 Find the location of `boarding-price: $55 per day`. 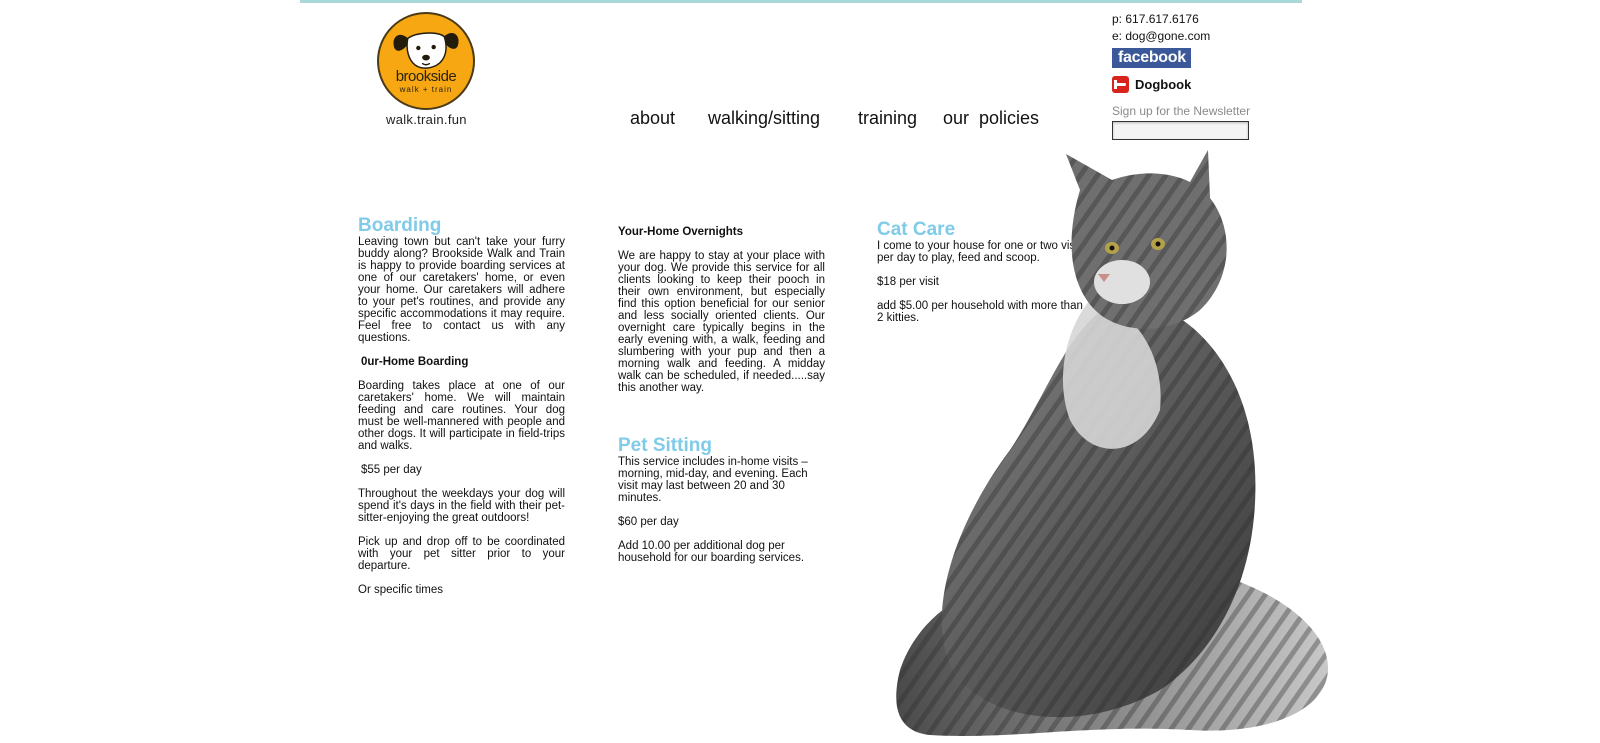

boarding-price: $55 per day is located at coordinates (391, 470).